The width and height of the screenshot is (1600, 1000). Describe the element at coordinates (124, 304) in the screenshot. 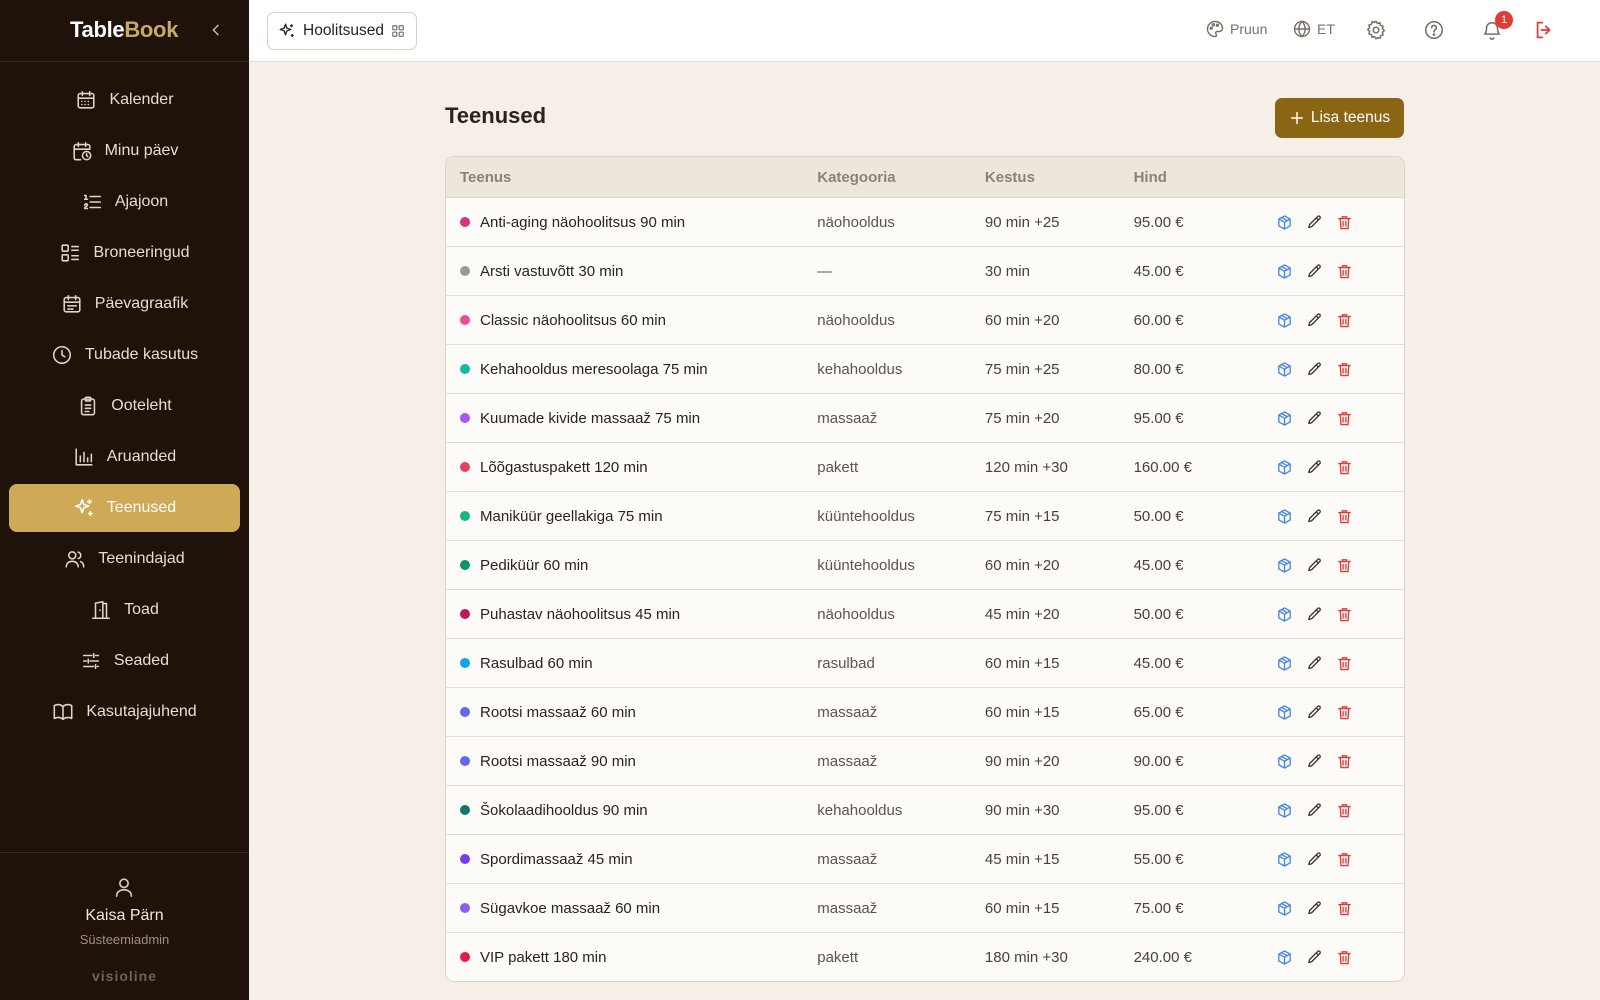

I see `sidebar-item-päevagraafik: Päevagraafik` at that location.